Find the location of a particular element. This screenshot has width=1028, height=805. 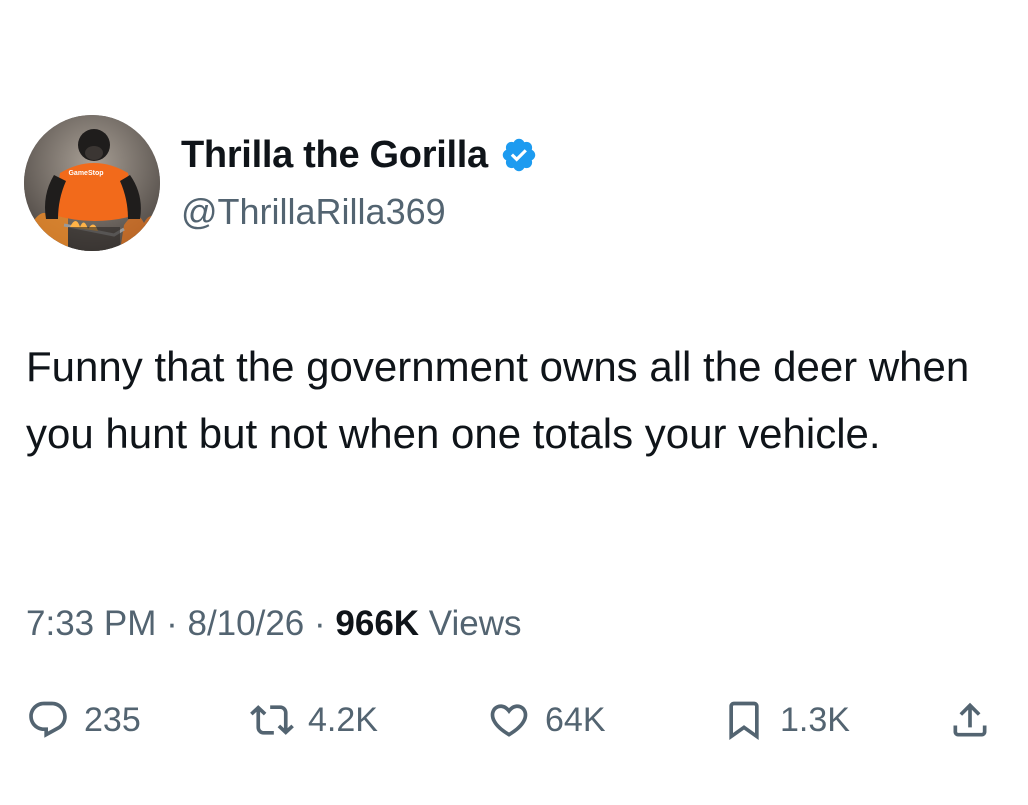

verified-badge-icon is located at coordinates (519, 155).